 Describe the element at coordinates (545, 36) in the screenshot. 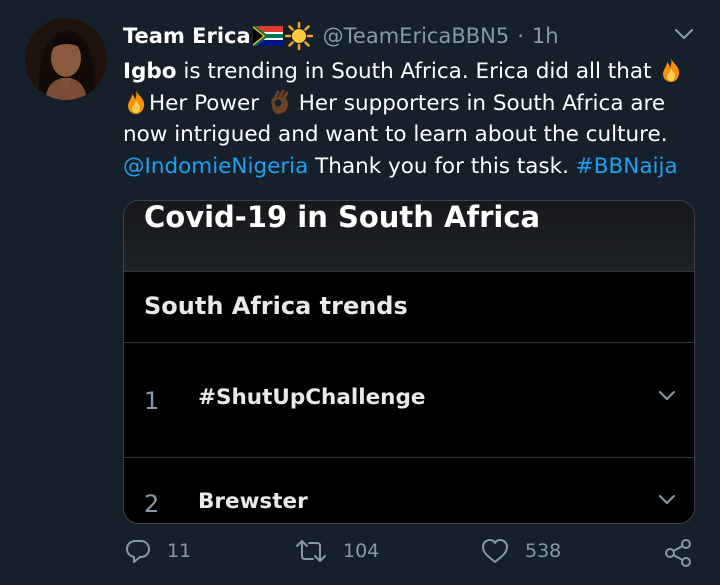

I see `timestamp: 1h` at that location.